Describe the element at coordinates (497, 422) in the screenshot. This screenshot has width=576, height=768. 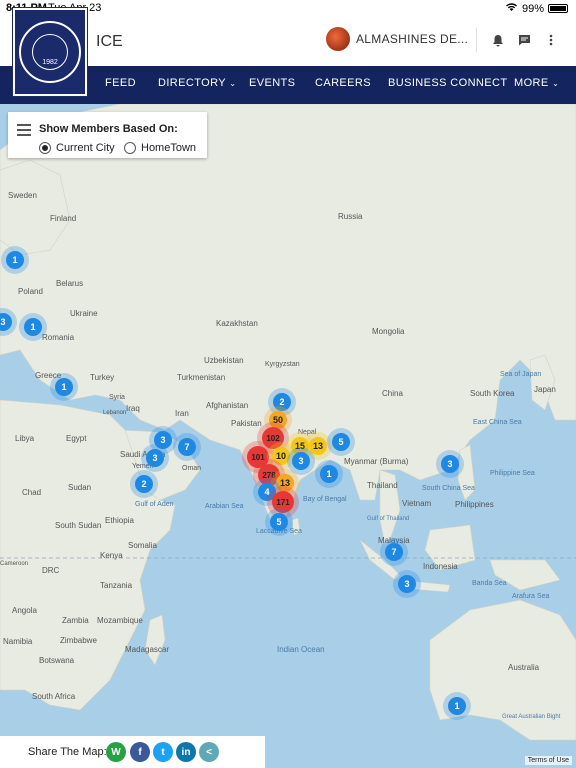
I see `map-label: East China Sea` at that location.